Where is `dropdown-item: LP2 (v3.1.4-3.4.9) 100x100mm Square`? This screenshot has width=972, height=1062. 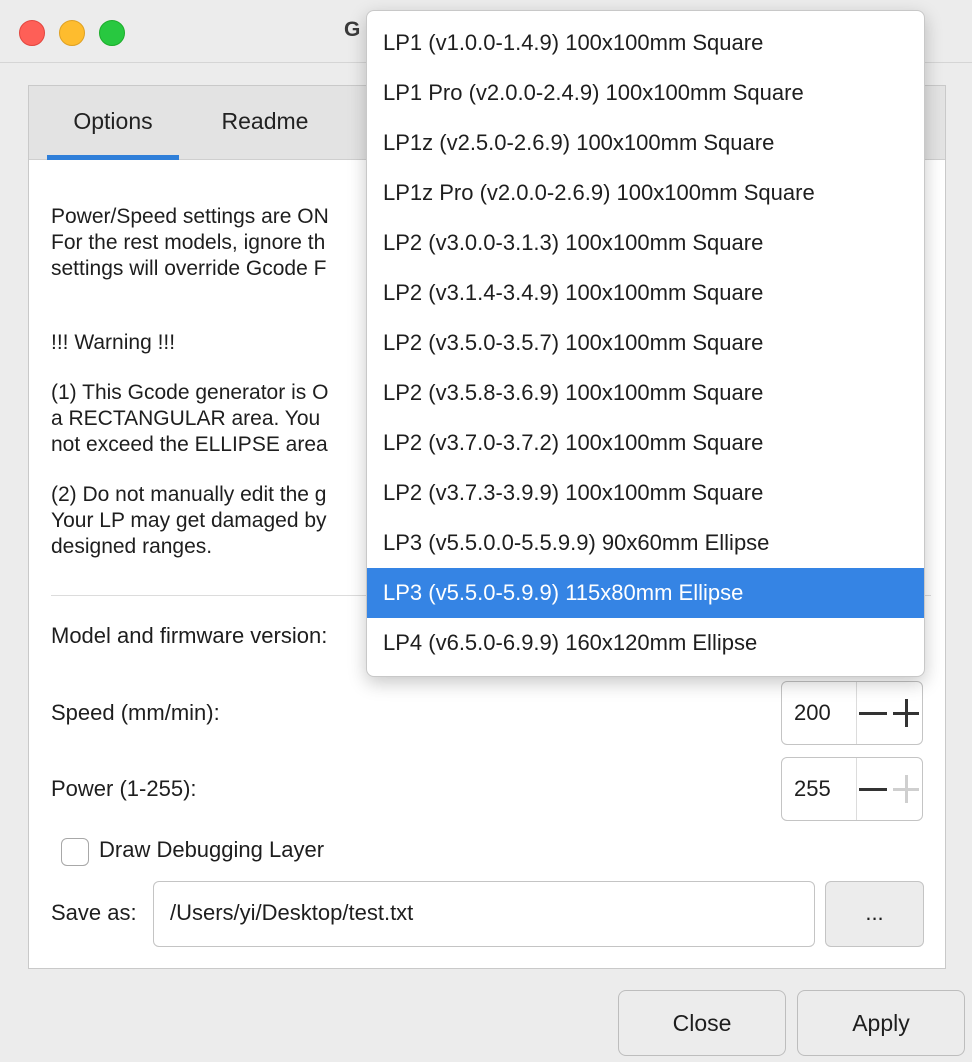 dropdown-item: LP2 (v3.1.4-3.4.9) 100x100mm Square is located at coordinates (645, 293).